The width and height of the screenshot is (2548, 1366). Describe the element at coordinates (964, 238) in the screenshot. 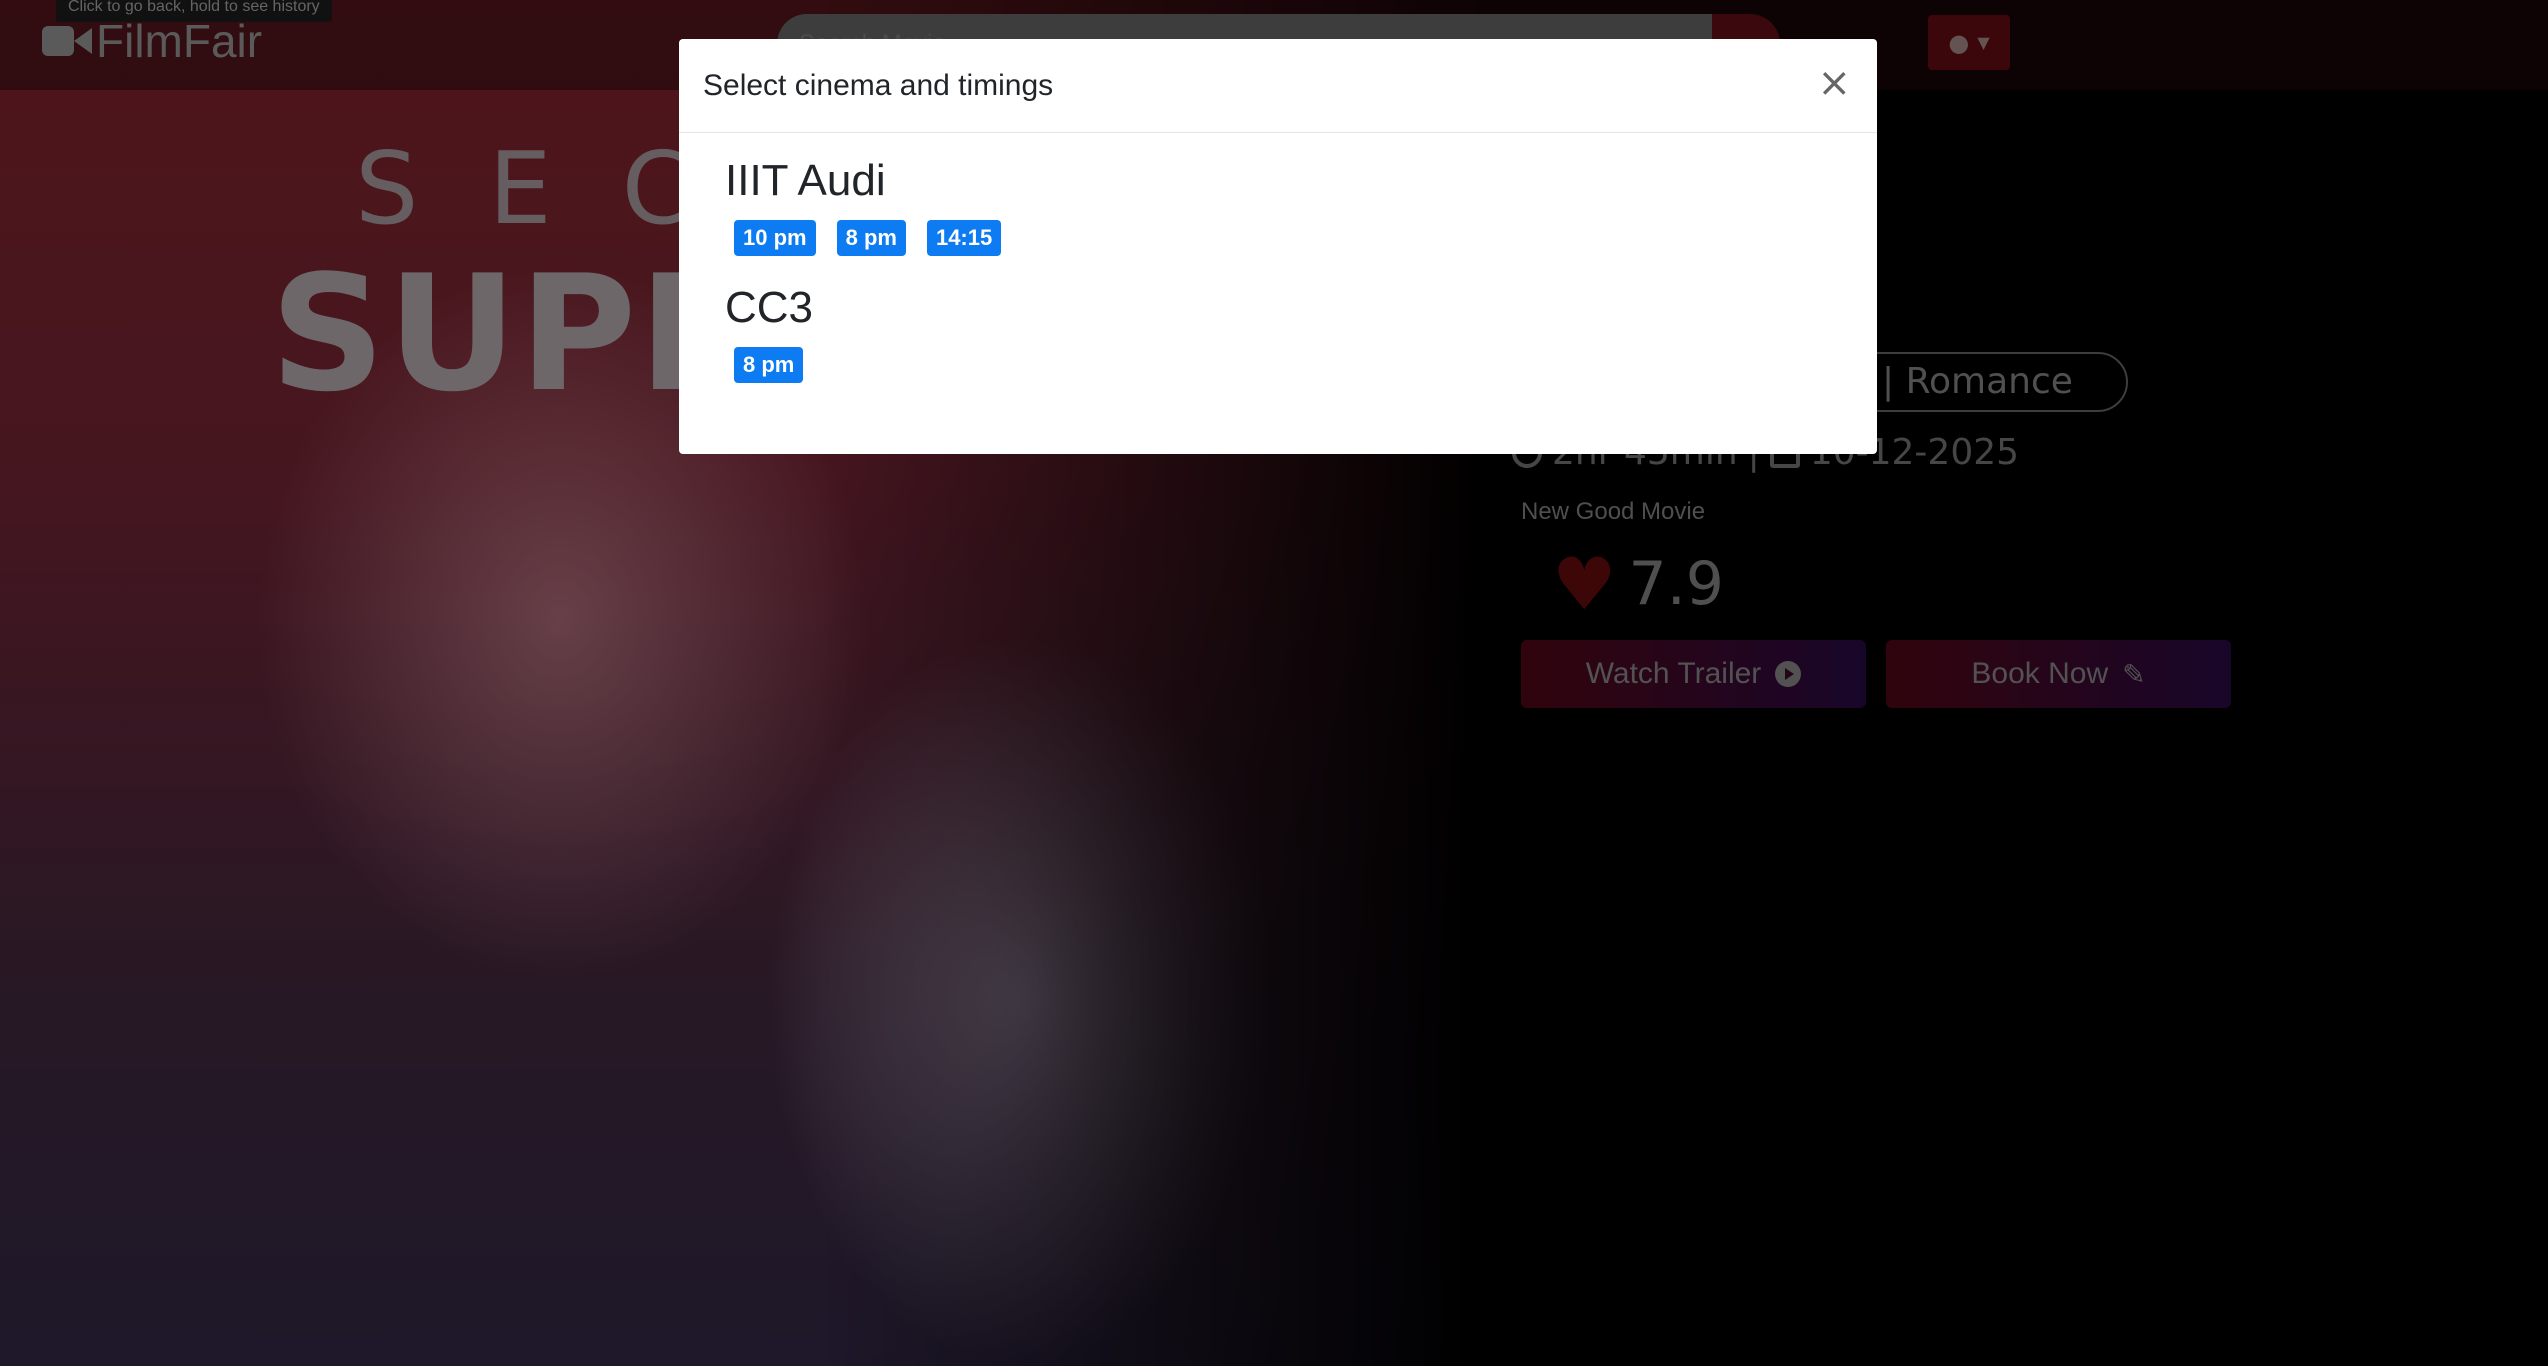

I see `timing-badge: 14:15` at that location.